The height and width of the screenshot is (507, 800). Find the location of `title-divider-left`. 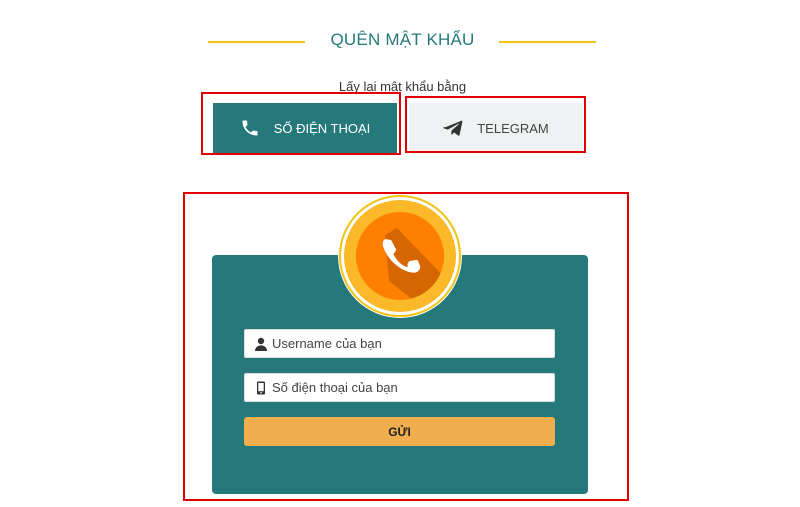

title-divider-left is located at coordinates (256, 42).